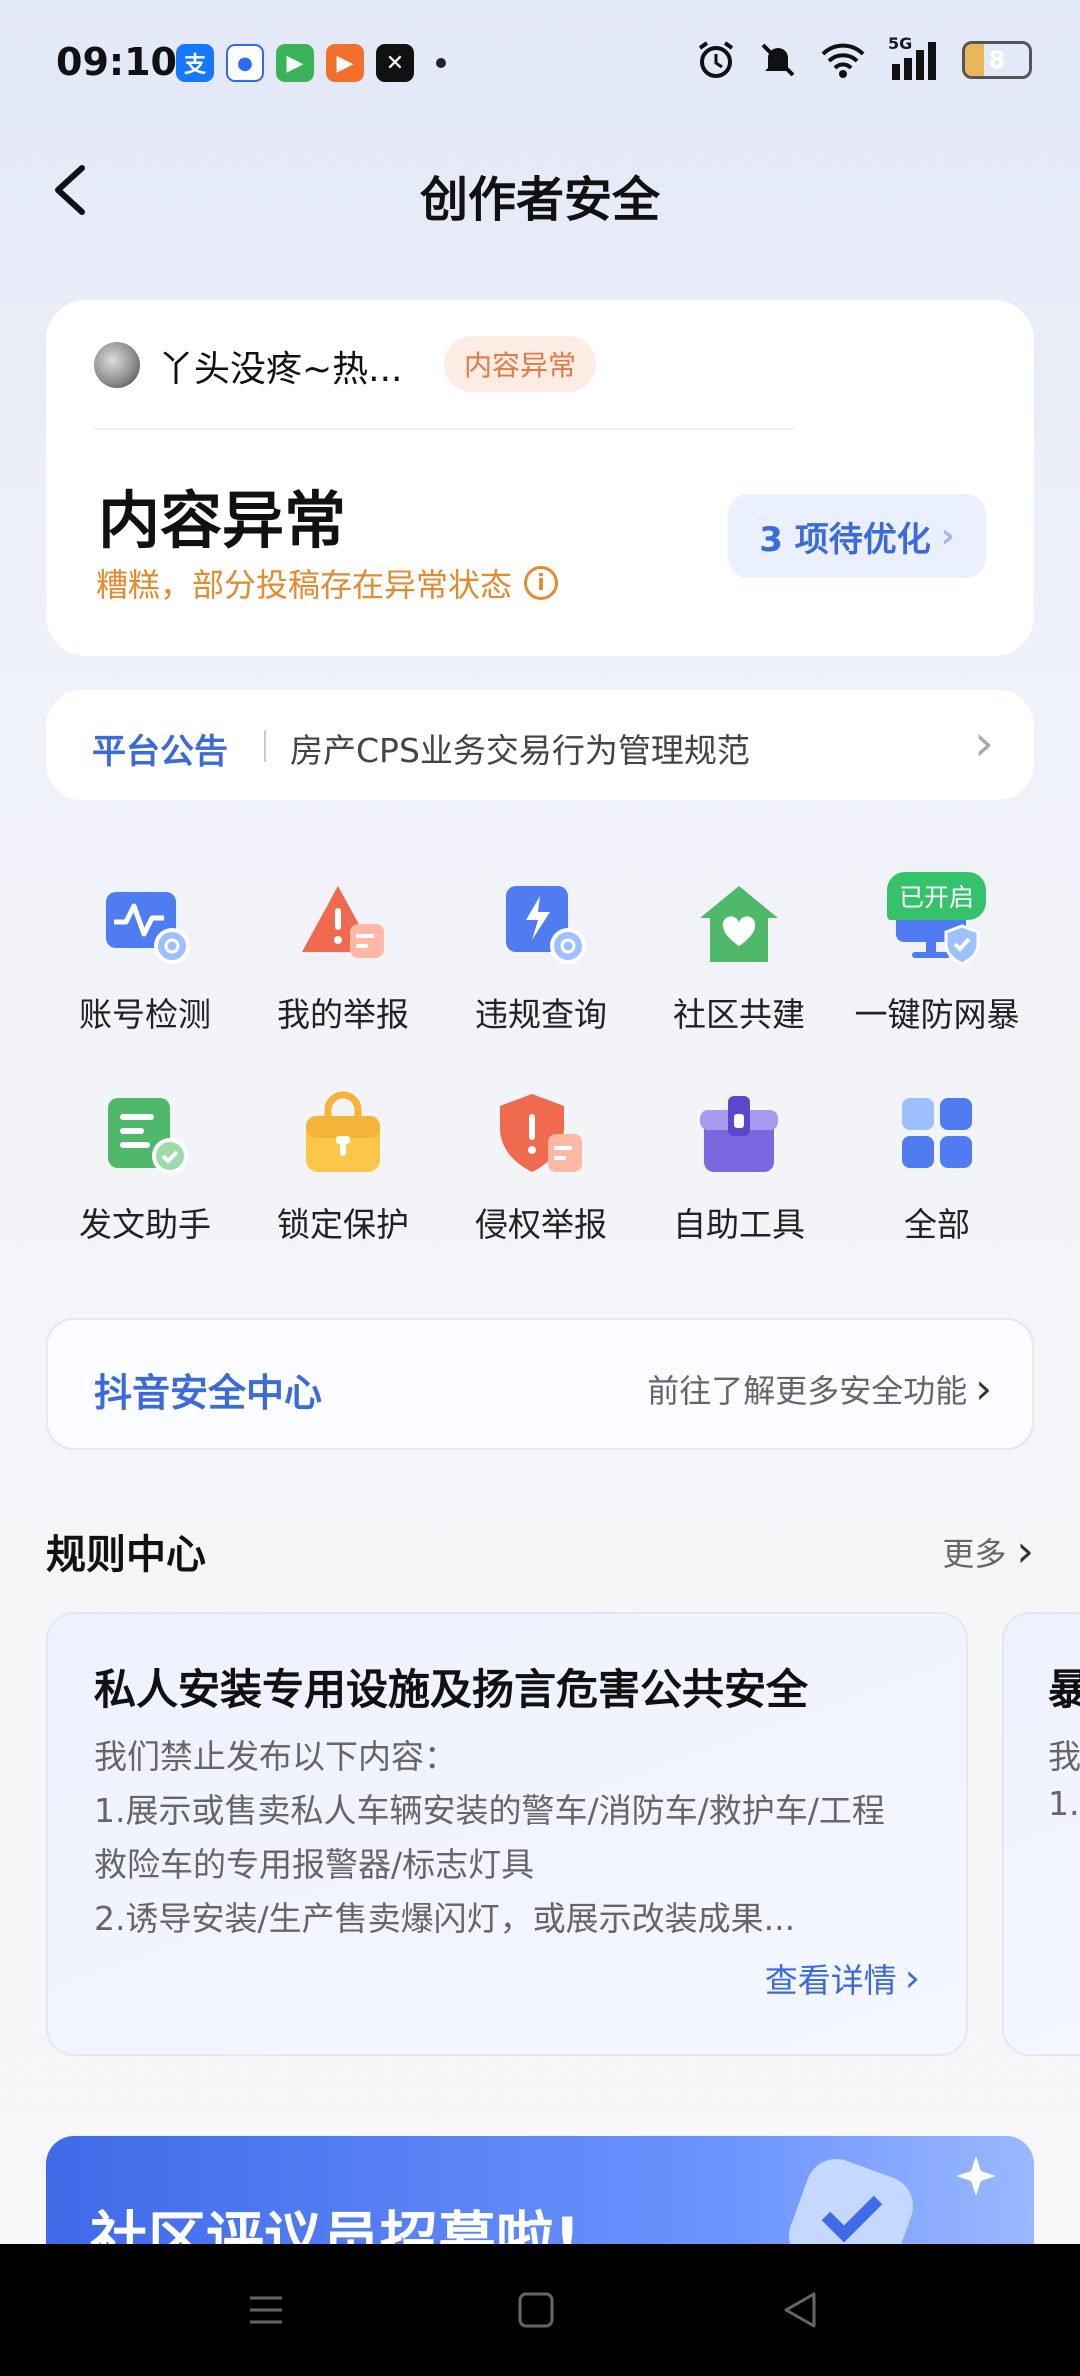 The width and height of the screenshot is (1080, 2376). I want to click on status-bar: 09:10 支 ● ▶ ▶ ✕ 5G 8, so click(540, 65).